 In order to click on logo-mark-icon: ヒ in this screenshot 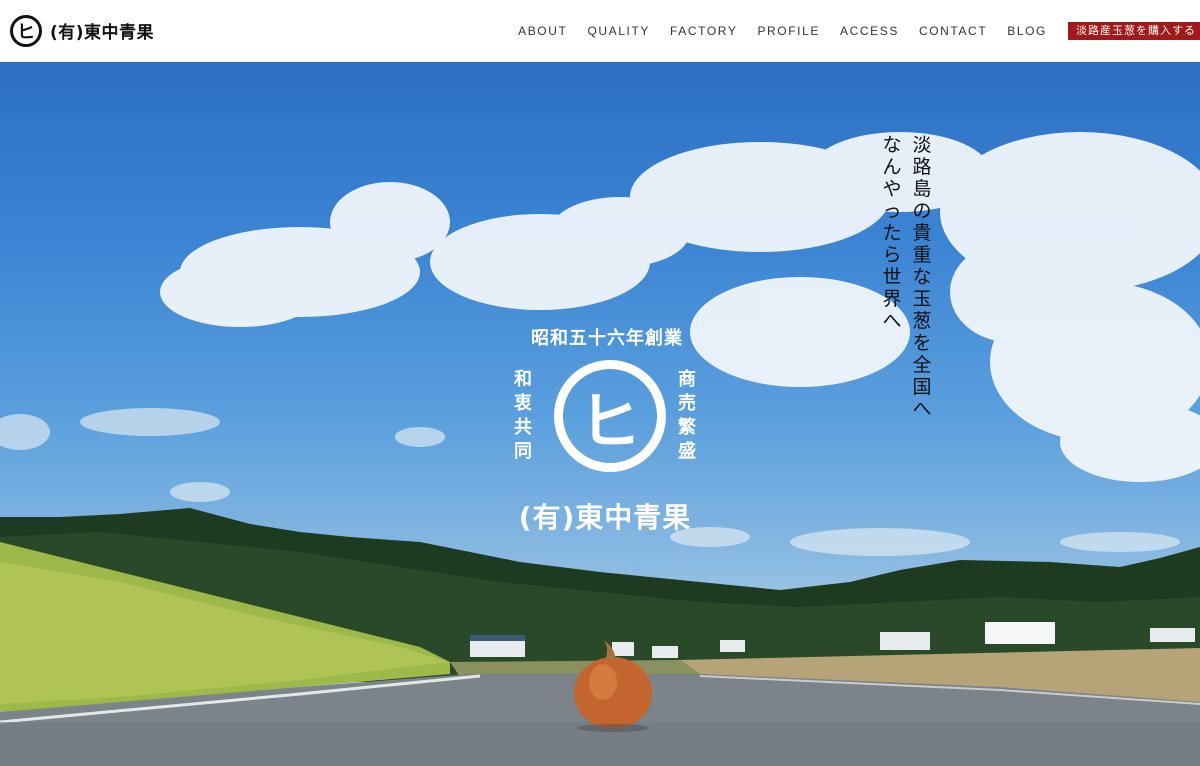, I will do `click(26, 30)`.